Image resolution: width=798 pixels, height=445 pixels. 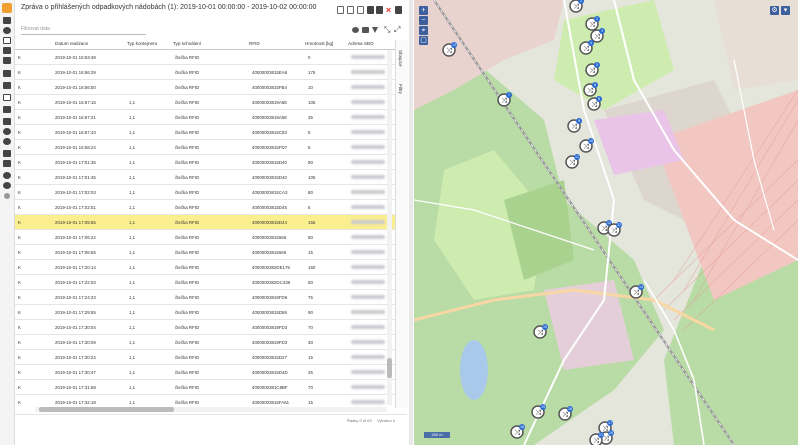 What do you see at coordinates (387, 30) in the screenshot?
I see `collapse-icon: ⤡` at bounding box center [387, 30].